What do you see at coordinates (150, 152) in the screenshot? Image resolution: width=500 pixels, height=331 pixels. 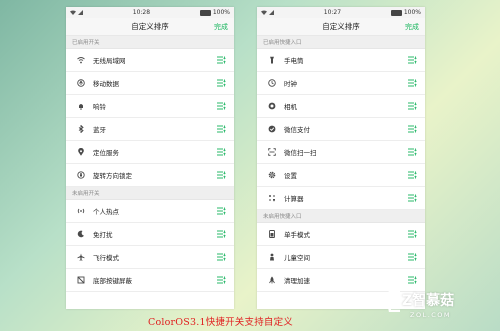 I see `list-item: 定位服务` at bounding box center [150, 152].